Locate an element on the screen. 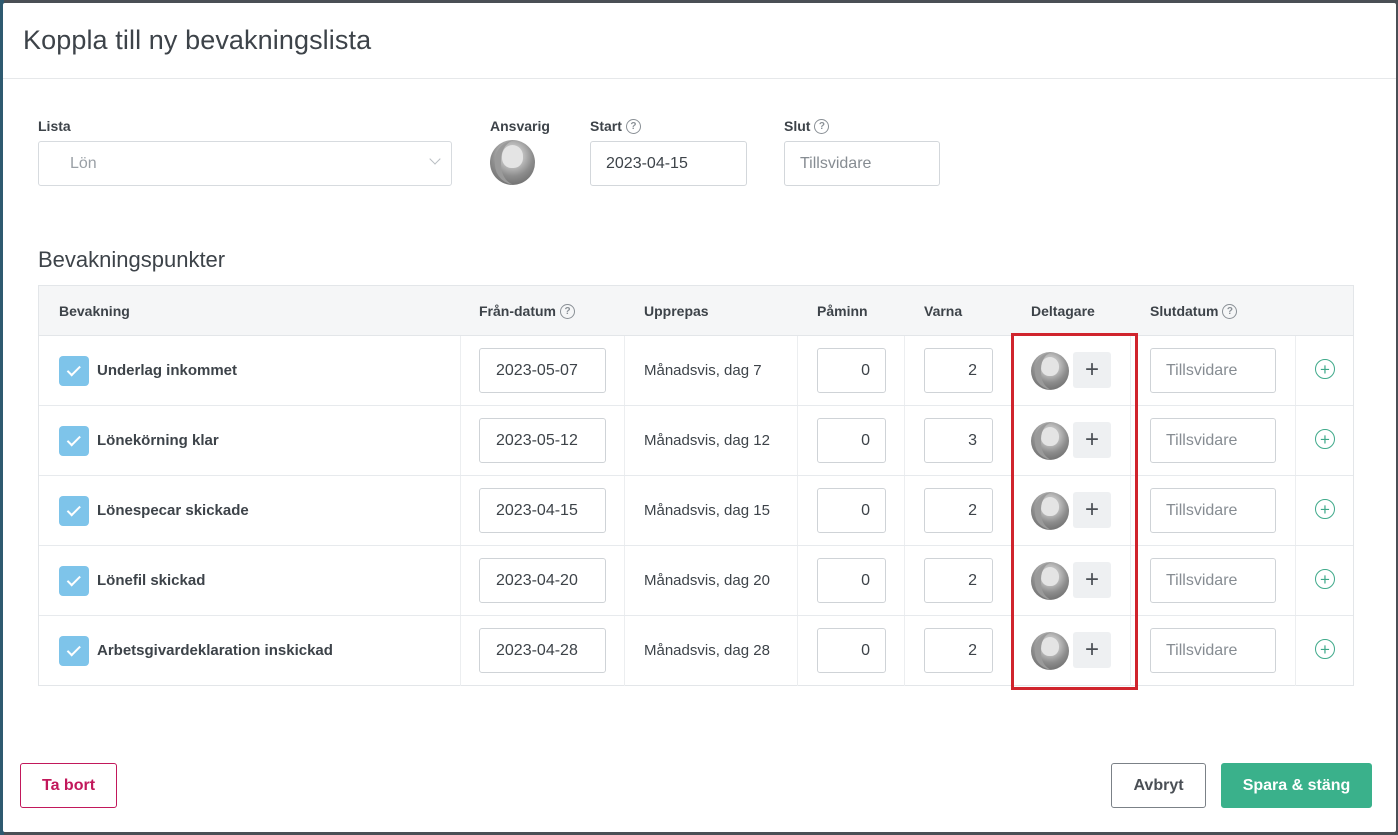  list-label: Lista is located at coordinates (54, 126).